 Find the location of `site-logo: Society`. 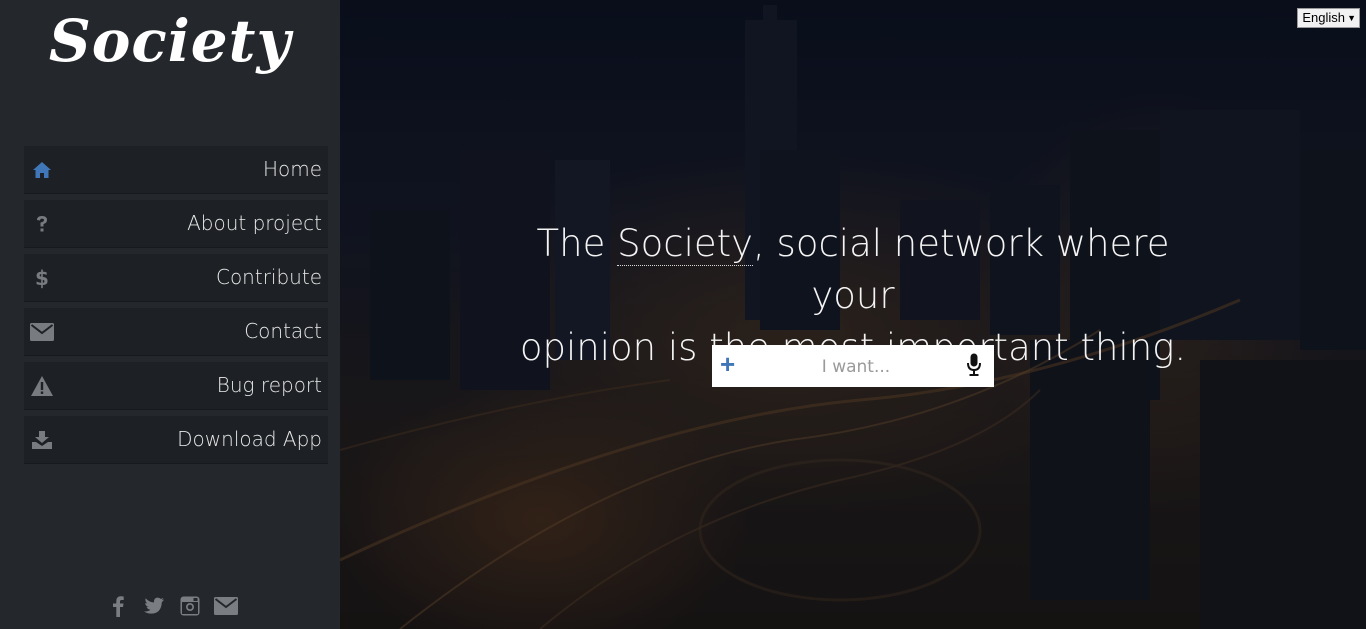

site-logo: Society is located at coordinates (170, 45).